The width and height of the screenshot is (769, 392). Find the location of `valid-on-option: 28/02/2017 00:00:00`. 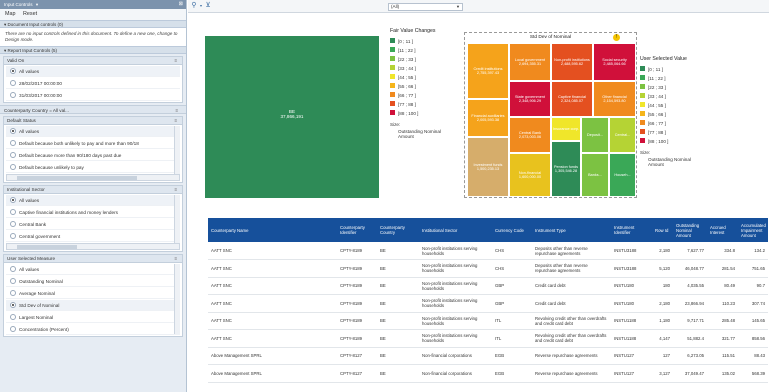

valid-on-option: 28/02/2017 00:00:00 is located at coordinates (93, 83).